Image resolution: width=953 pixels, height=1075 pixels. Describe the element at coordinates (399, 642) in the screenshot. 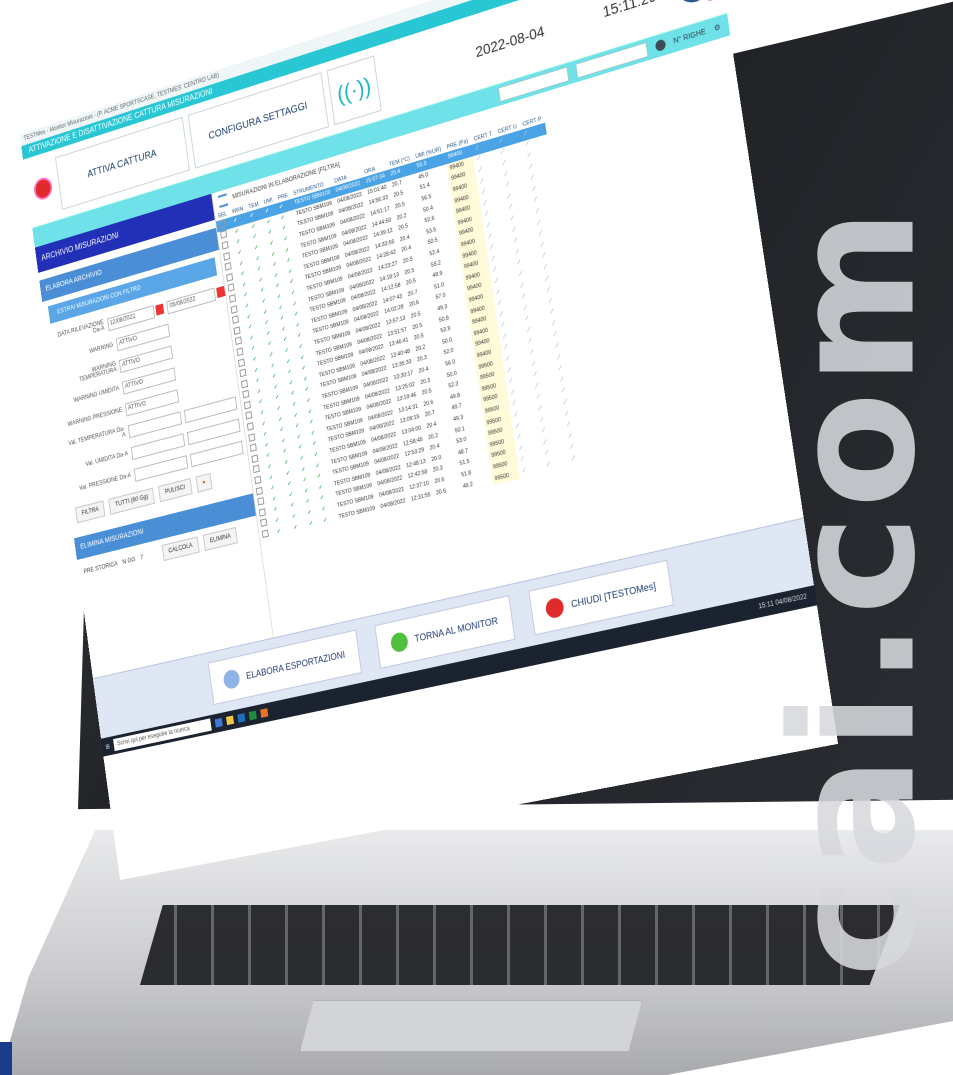

I see `back-arrow-icon` at that location.